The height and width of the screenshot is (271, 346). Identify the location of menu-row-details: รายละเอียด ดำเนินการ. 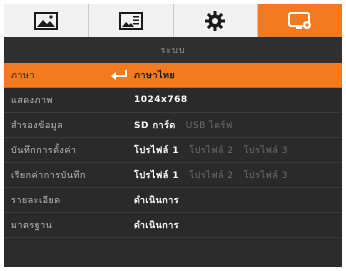
(173, 200).